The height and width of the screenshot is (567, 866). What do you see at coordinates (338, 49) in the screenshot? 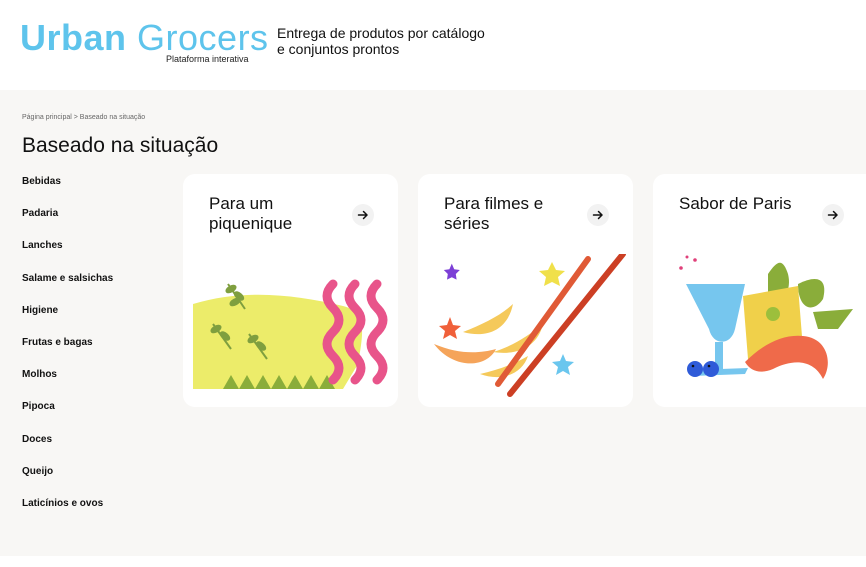
I see `tagline-line-2: e conjuntos prontos` at bounding box center [338, 49].